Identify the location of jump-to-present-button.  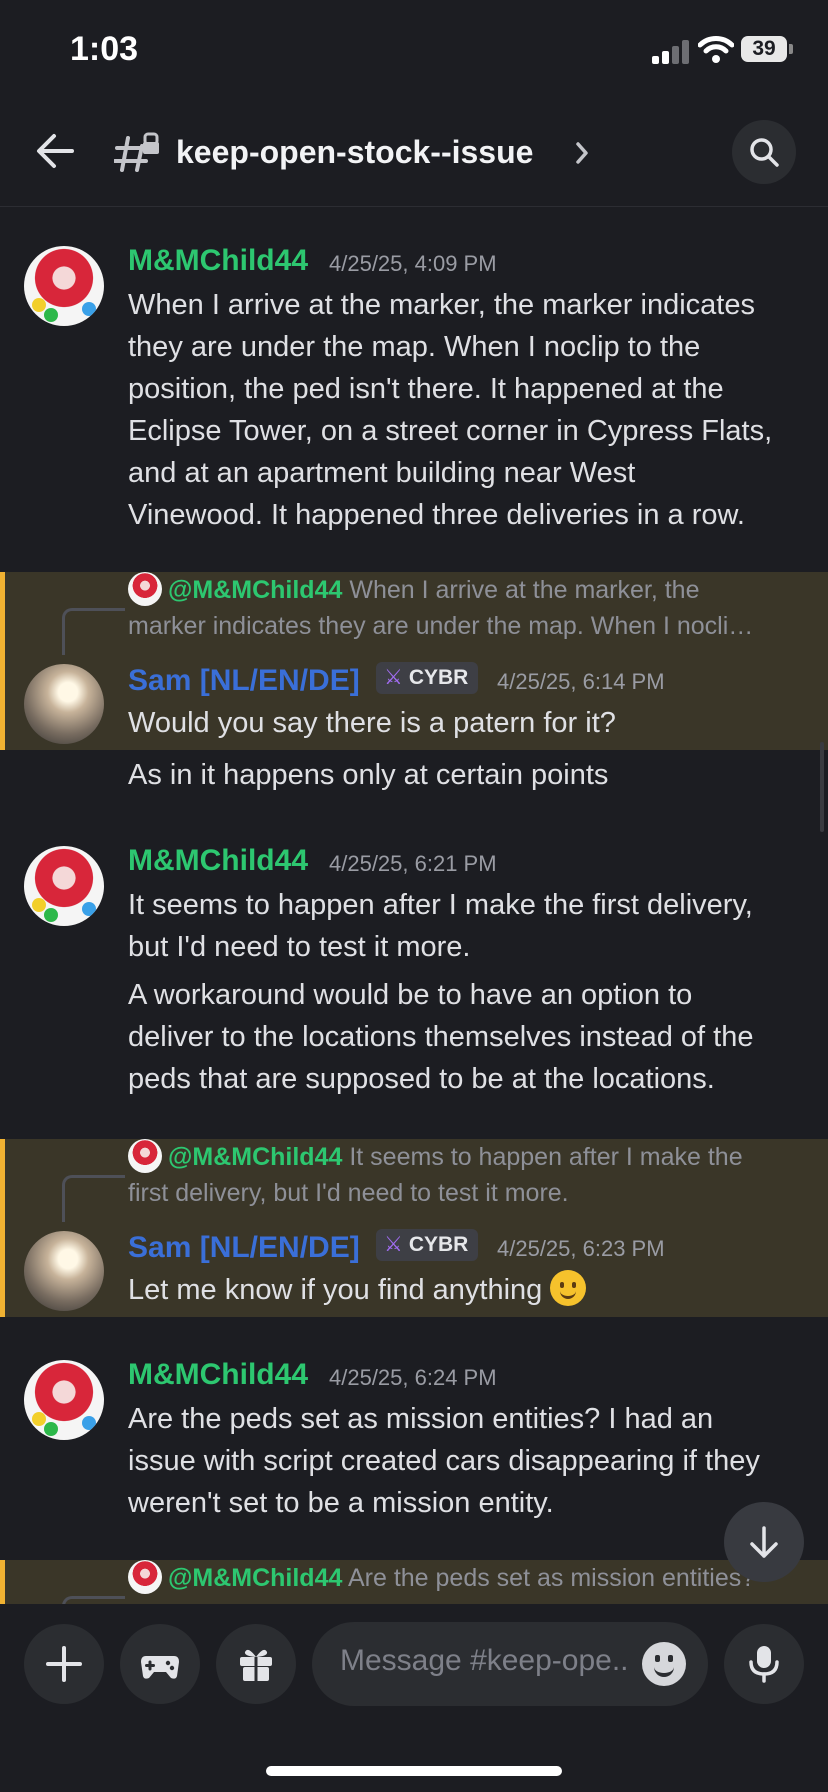
(764, 1542).